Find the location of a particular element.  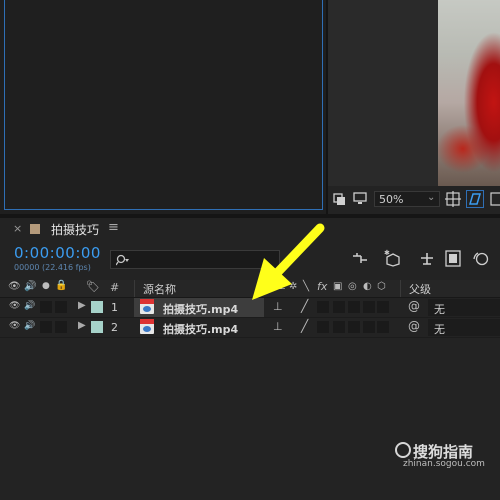

3d-layer-switch-icon: ⬡ is located at coordinates (381, 286).